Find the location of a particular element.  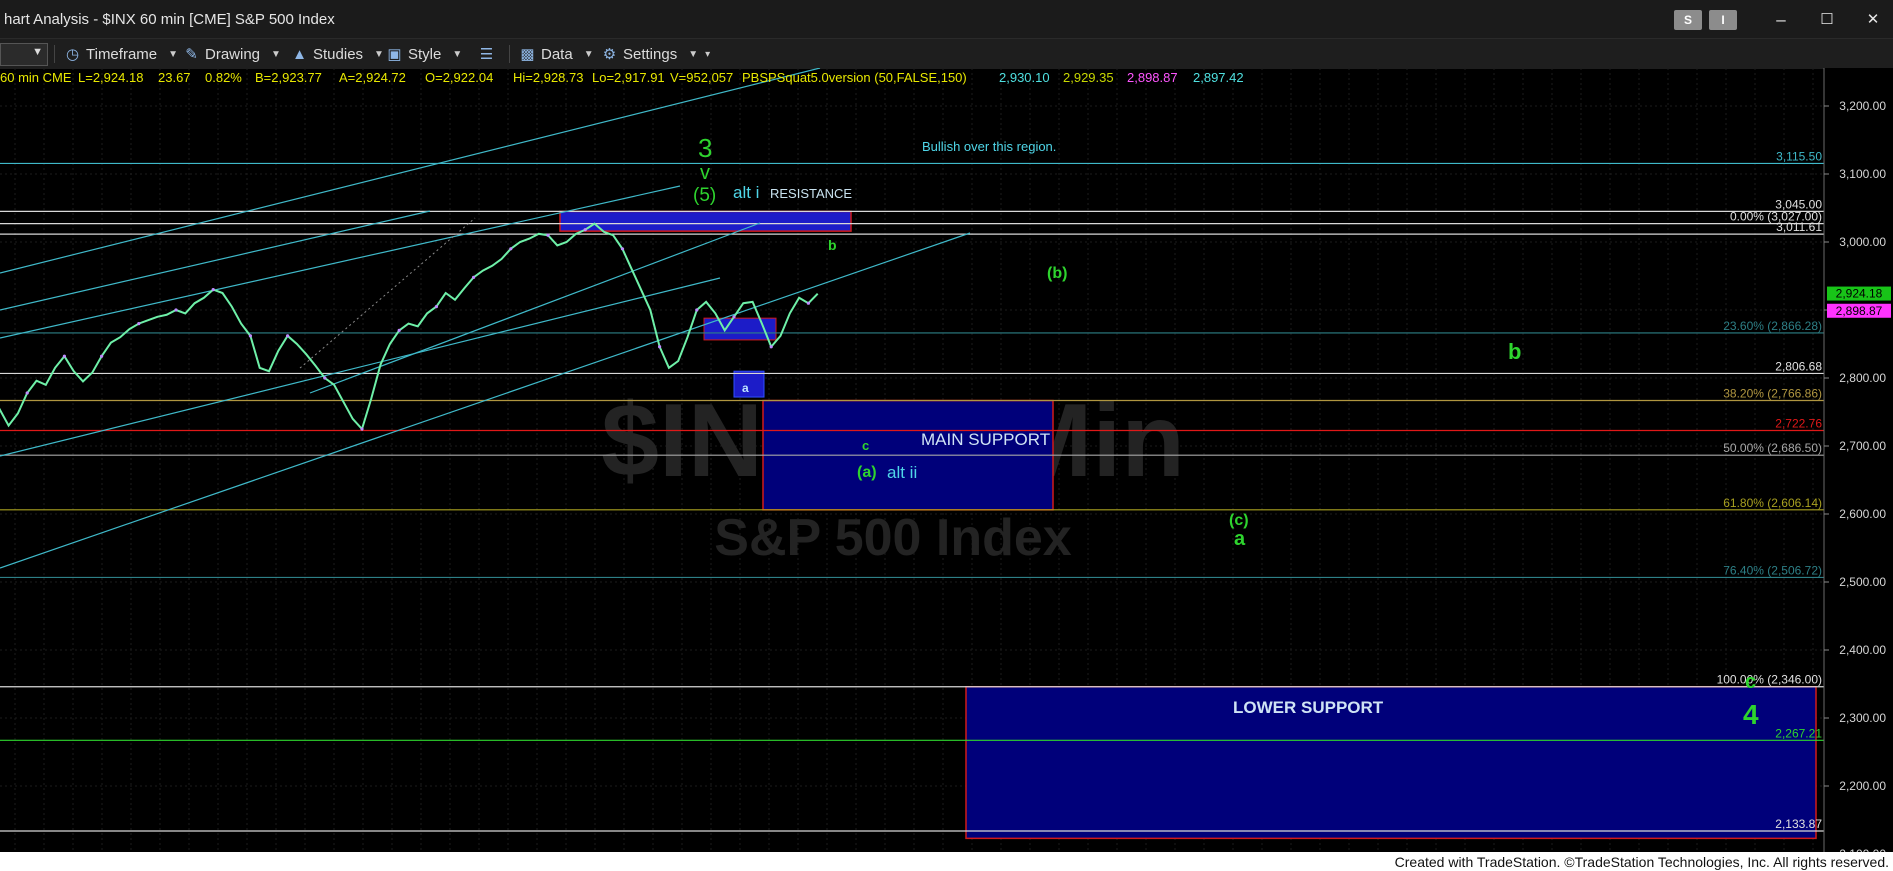

style-icon: ▣ is located at coordinates (394, 54).